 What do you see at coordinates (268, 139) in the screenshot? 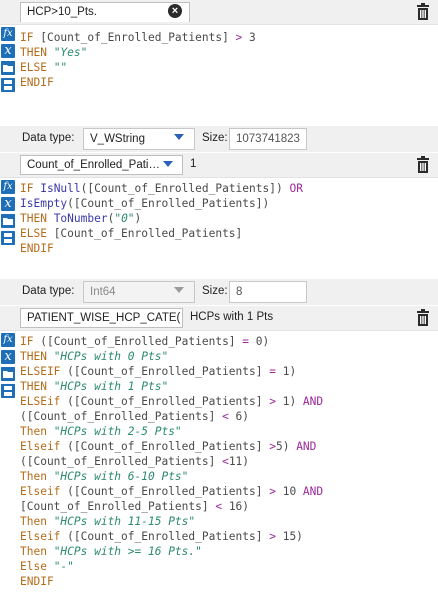
I see `size-input: 1073741823` at bounding box center [268, 139].